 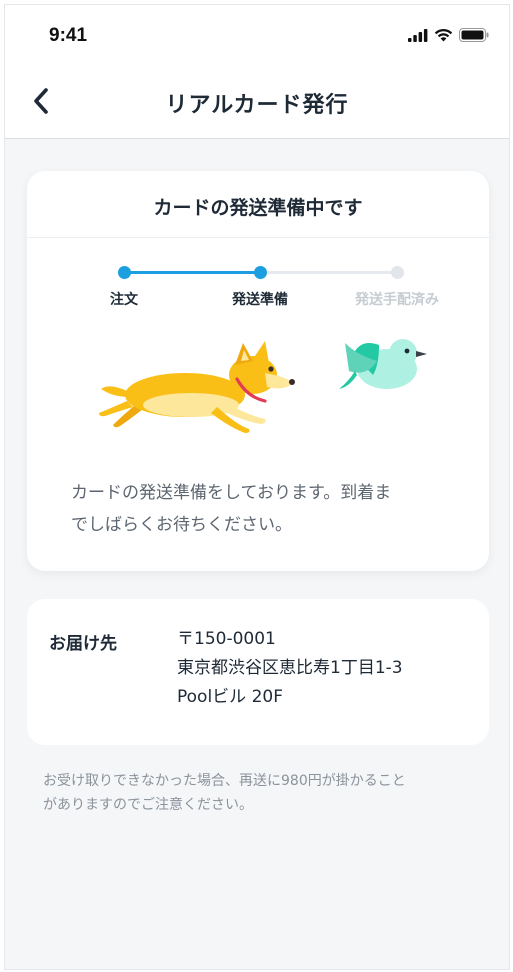 I want to click on notice-line: お受け取りできなかった場合、再送に980円が掛かること, so click(x=224, y=781).